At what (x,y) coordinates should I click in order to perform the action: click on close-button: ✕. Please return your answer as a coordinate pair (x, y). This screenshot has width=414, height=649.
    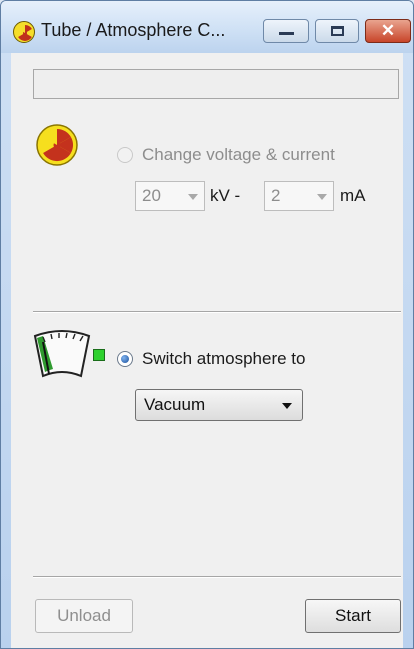
    Looking at the image, I should click on (388, 31).